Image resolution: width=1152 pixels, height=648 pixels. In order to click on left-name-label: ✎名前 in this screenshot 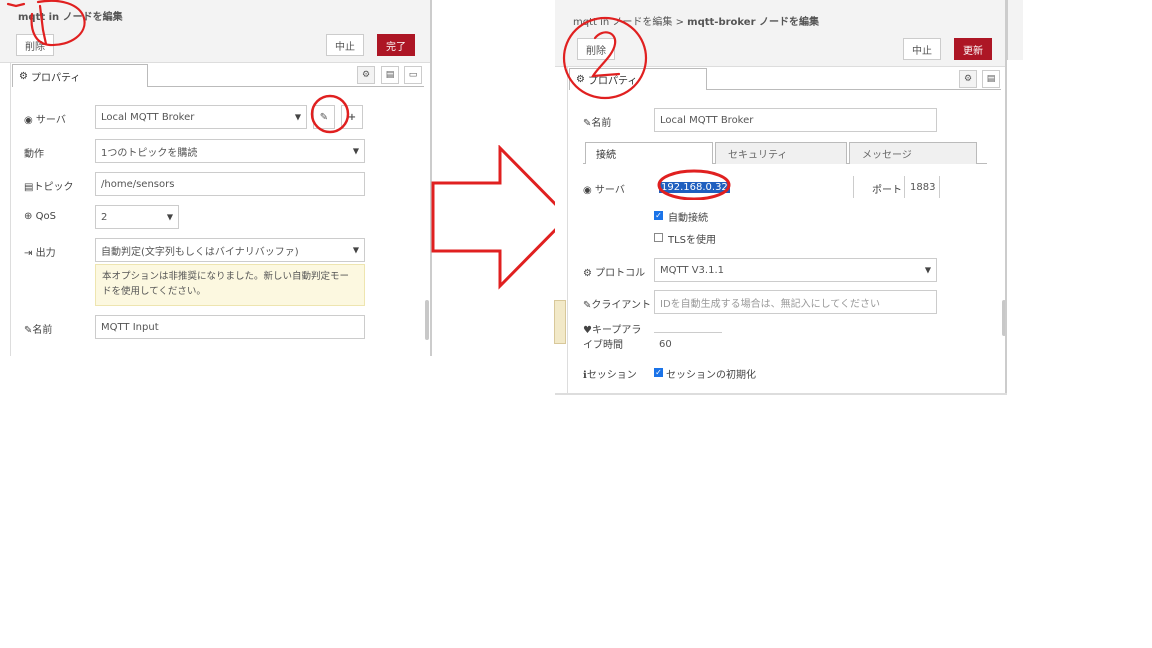, I will do `click(38, 328)`.